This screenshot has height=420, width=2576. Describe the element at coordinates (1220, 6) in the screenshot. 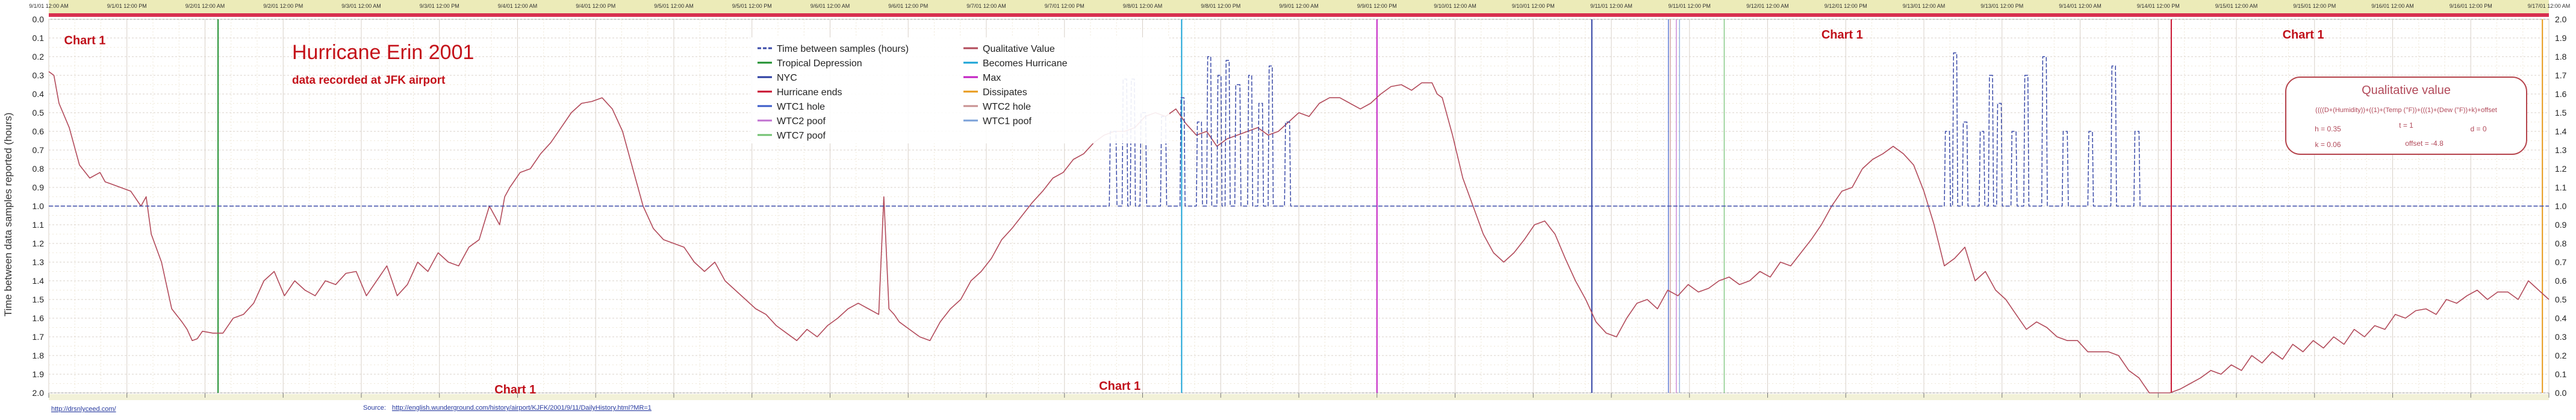

I see `x-tick-label-top: 9/8/01 12:00 PM` at that location.